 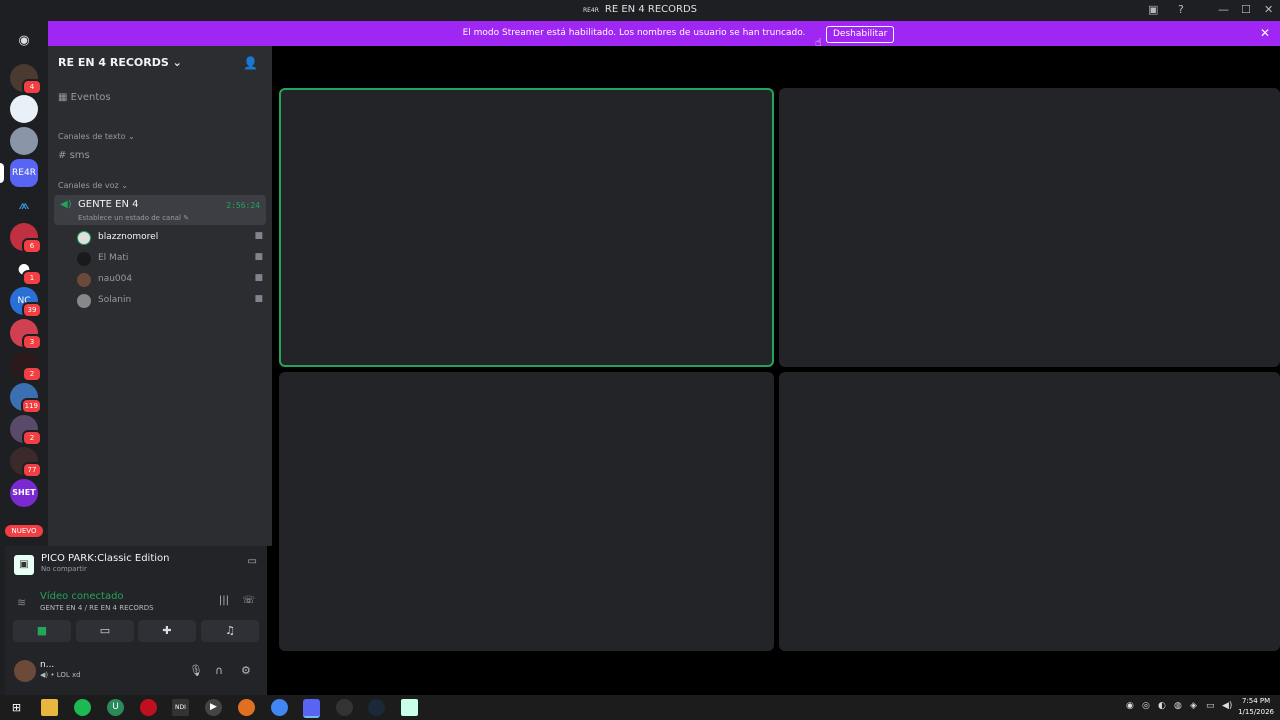 I want to click on pencil-icon: ✎, so click(x=186, y=218).